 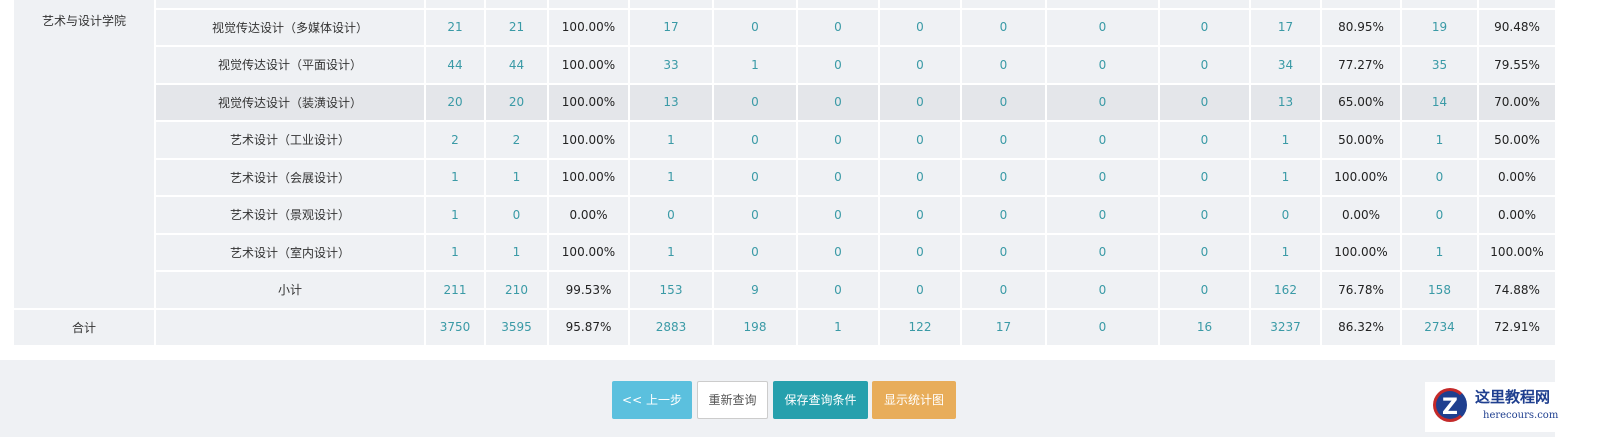 I want to click on show-chart-button: 显示统计图, so click(x=914, y=400).